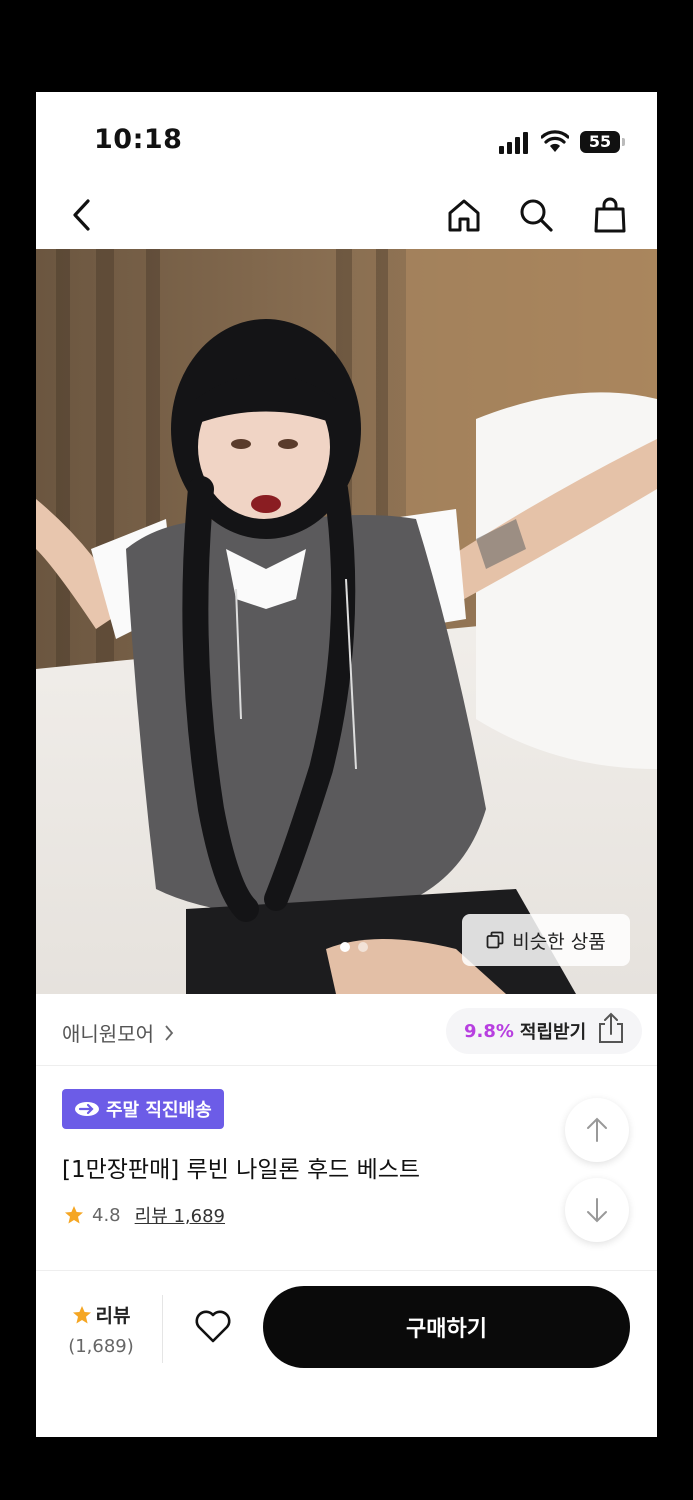 This screenshot has height=1500, width=693. I want to click on copy-icon, so click(495, 940).